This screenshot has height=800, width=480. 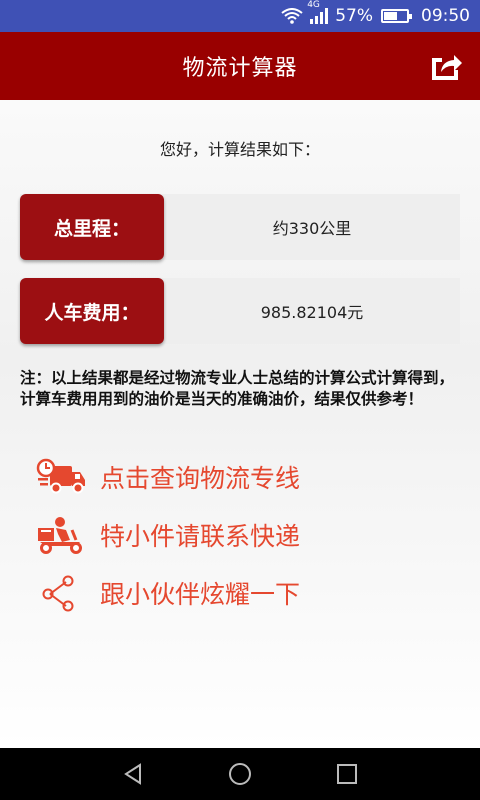 I want to click on cost-label: 人车费用：, so click(x=92, y=311).